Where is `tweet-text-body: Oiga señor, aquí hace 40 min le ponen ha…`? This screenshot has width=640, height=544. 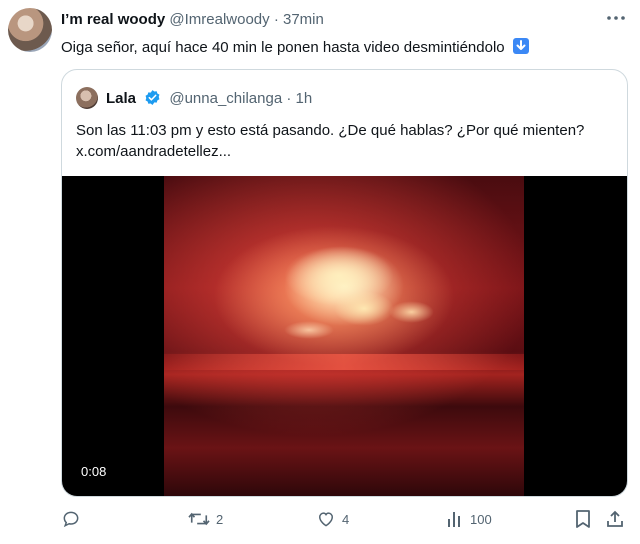 tweet-text-body: Oiga señor, aquí hace 40 min le ponen ha… is located at coordinates (283, 47).